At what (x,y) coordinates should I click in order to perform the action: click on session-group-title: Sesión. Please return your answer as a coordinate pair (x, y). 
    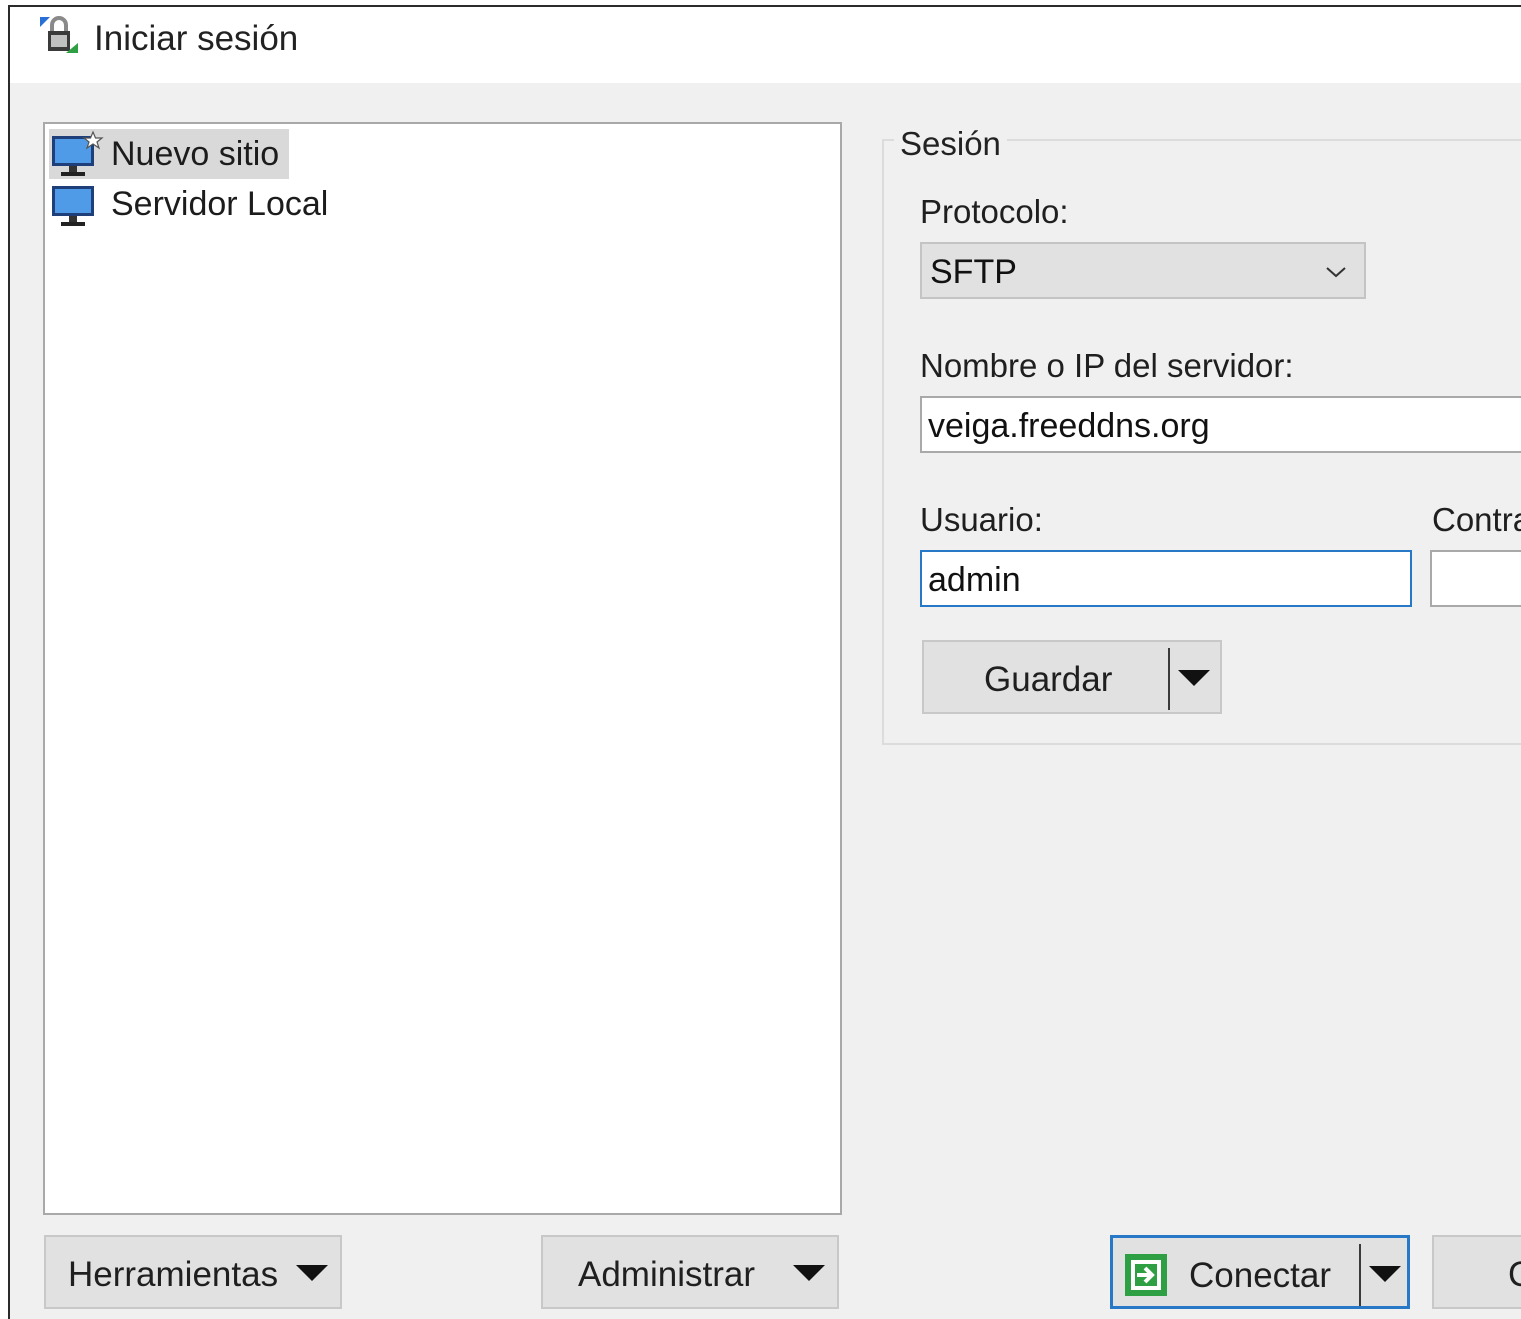
    Looking at the image, I should click on (950, 144).